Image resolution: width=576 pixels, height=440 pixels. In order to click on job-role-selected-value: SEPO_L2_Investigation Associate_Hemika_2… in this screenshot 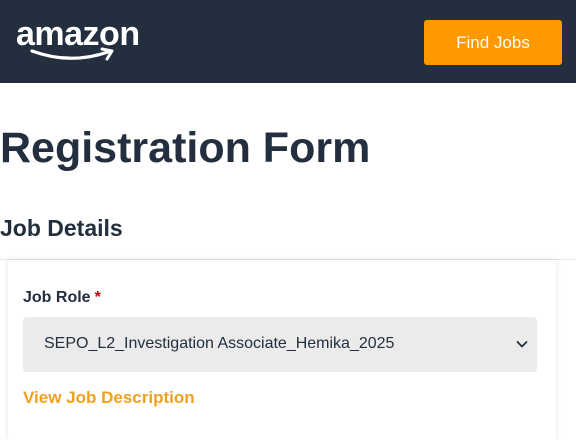, I will do `click(219, 343)`.